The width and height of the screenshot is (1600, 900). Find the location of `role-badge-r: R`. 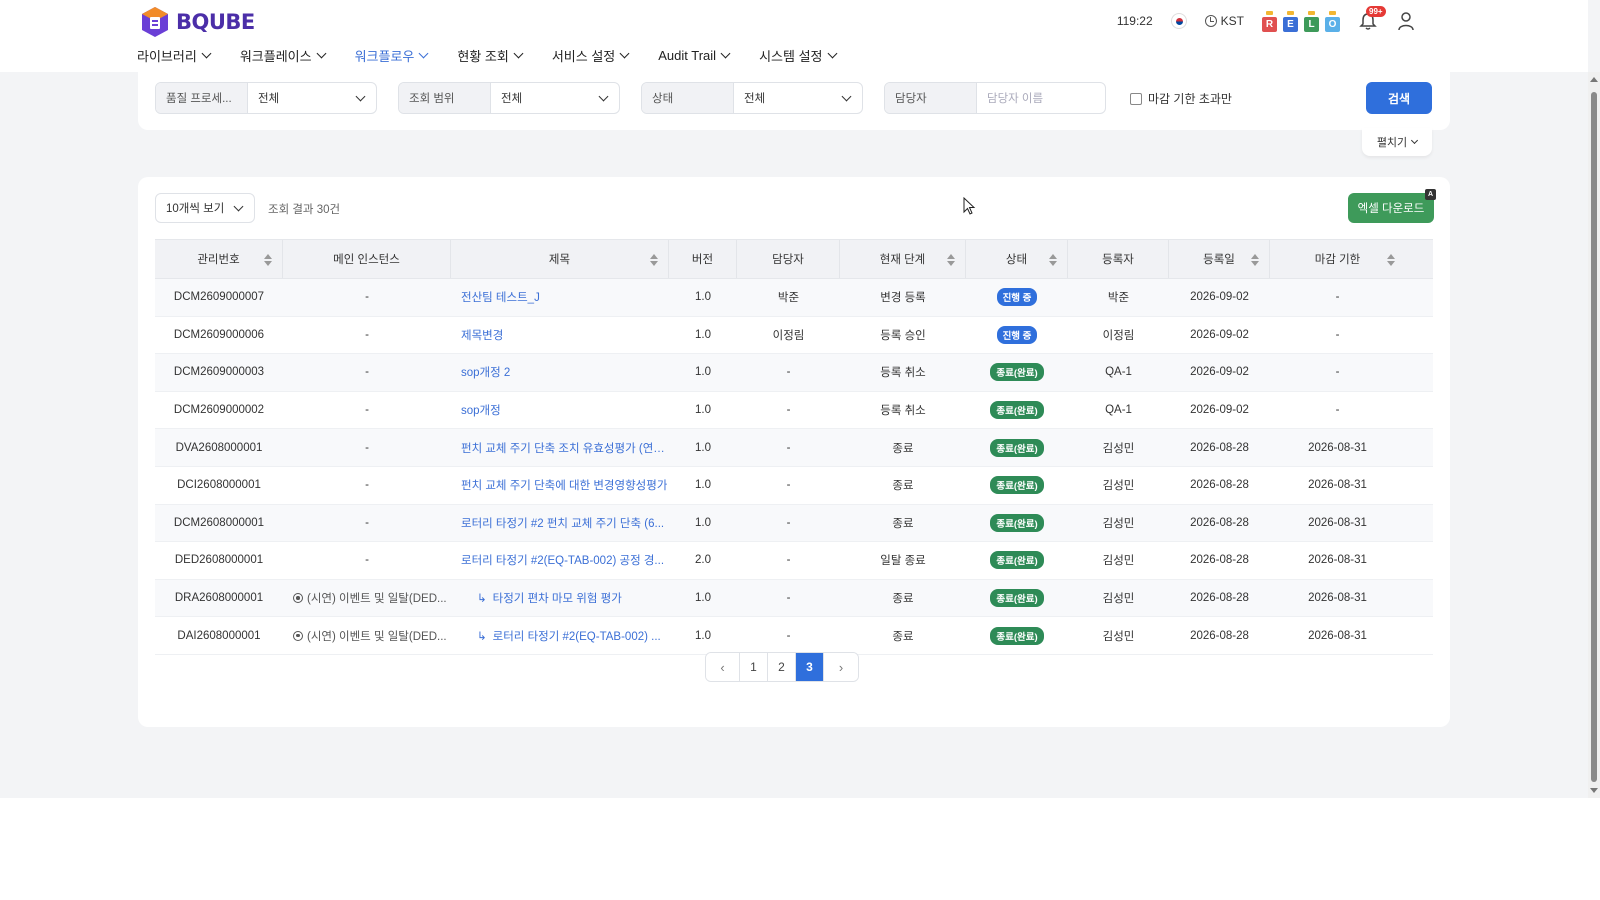

role-badge-r: R is located at coordinates (1269, 21).